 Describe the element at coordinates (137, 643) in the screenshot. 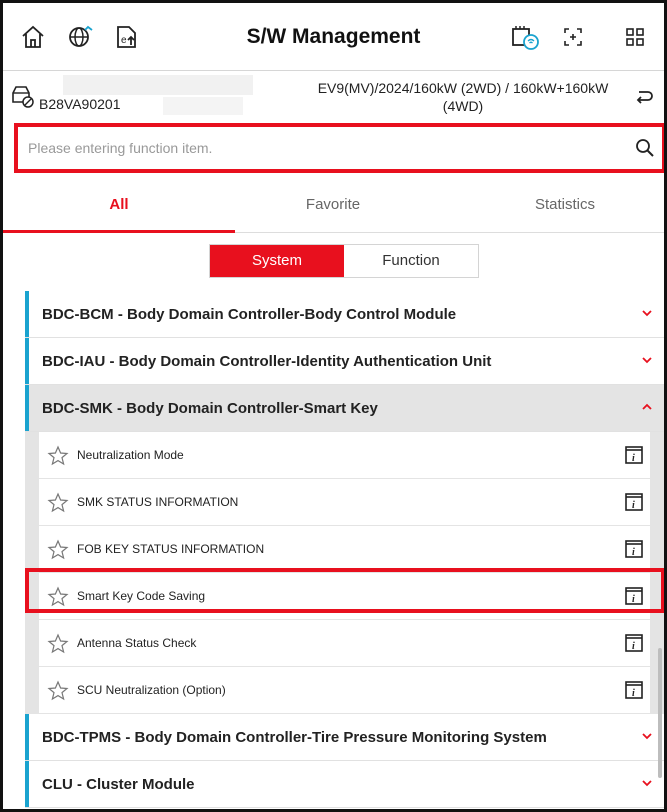

I see `list-item-label: Antenna Status Check` at that location.